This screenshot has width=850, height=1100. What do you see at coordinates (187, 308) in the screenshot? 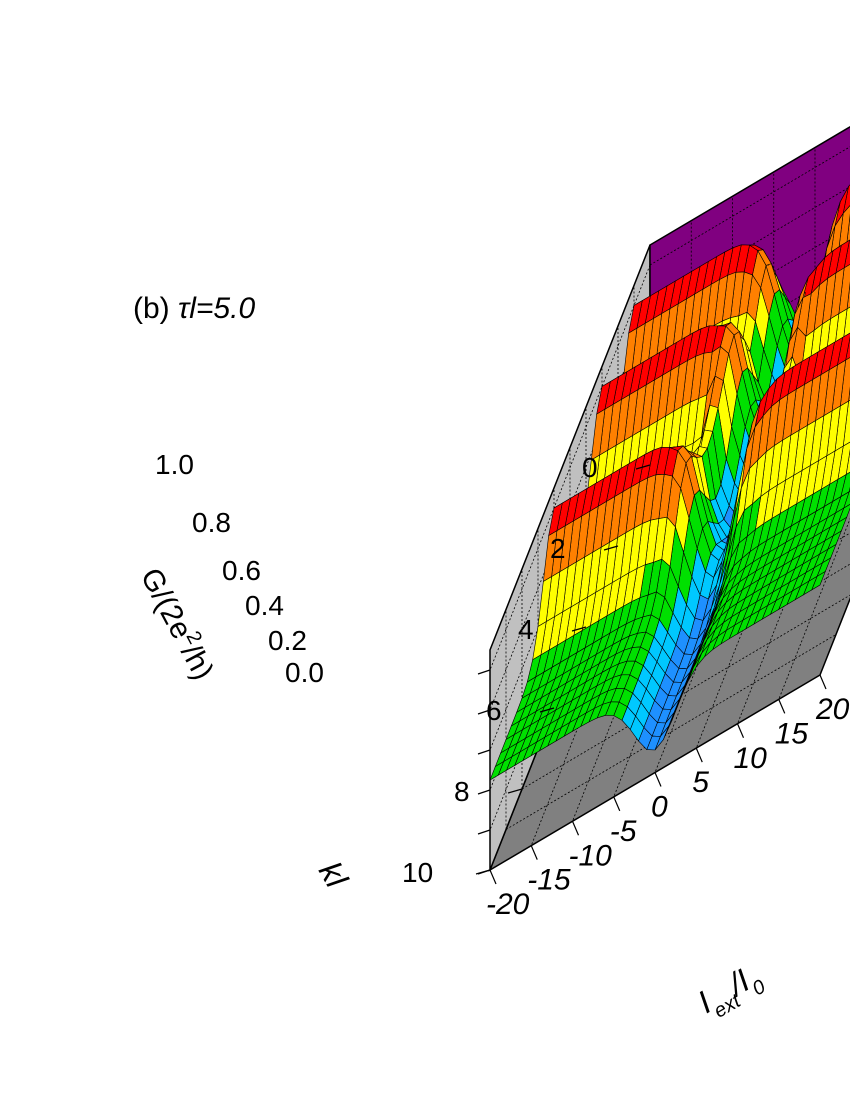
I see `parameter-symbol: τl` at bounding box center [187, 308].